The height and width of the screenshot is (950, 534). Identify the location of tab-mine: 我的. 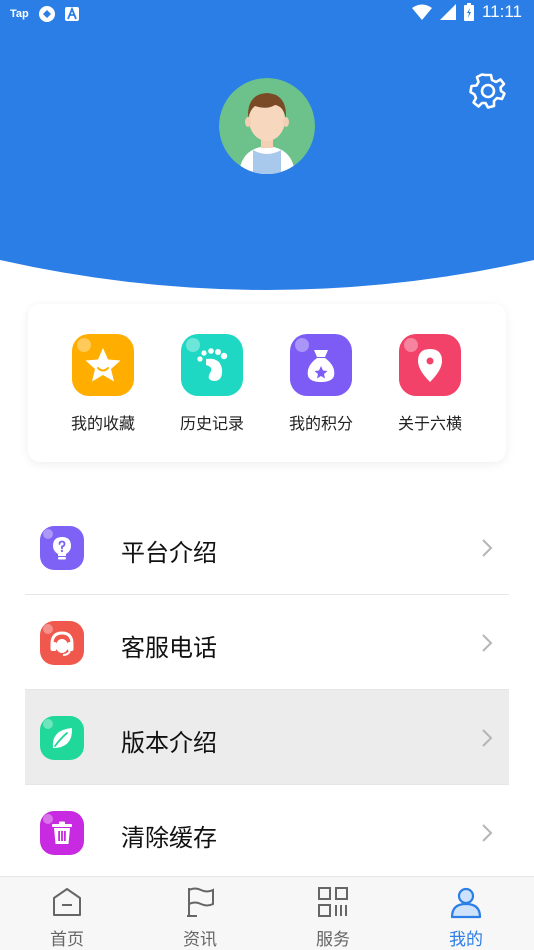
(466, 917).